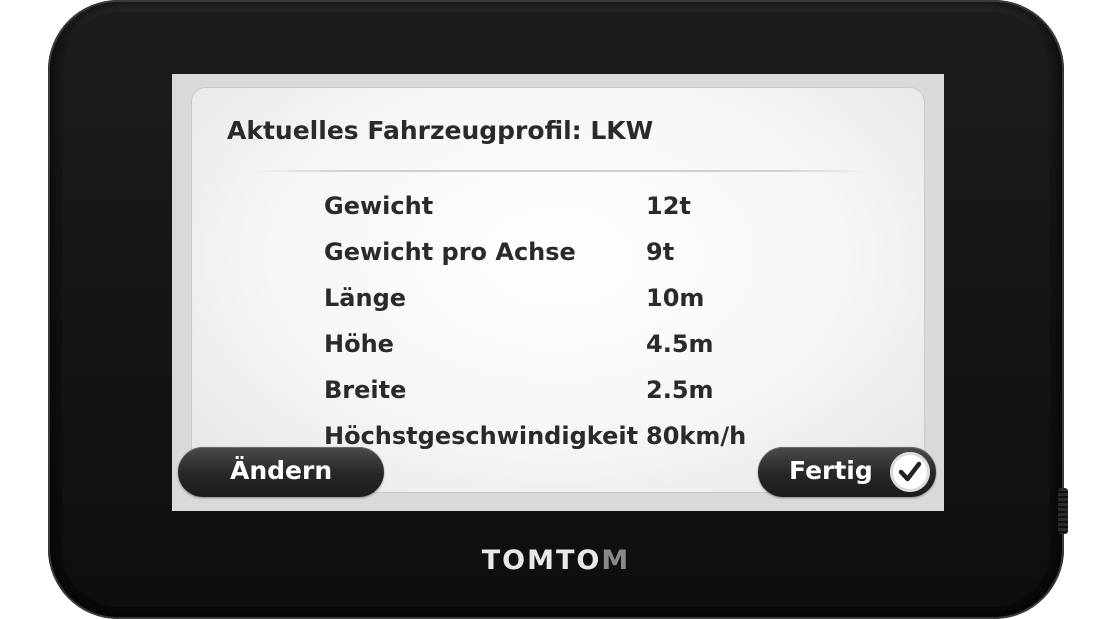 The width and height of the screenshot is (1100, 619). Describe the element at coordinates (584, 395) in the screenshot. I see `spec-row-width: Breite 2.5m` at that location.